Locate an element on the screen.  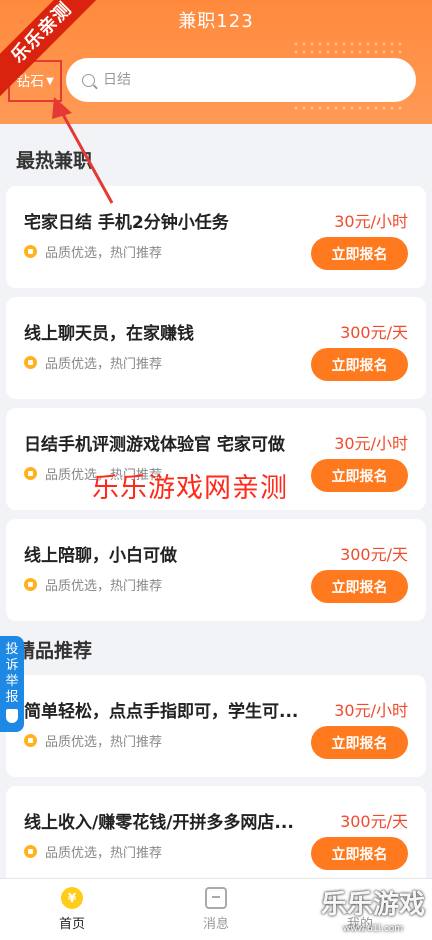
tab-label: 消息 is located at coordinates (215, 924).